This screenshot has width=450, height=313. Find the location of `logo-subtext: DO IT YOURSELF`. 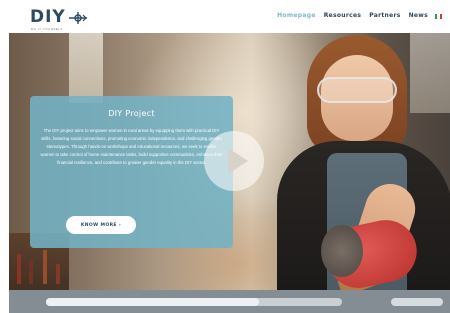

logo-subtext: DO IT YOURSELF is located at coordinates (47, 29).